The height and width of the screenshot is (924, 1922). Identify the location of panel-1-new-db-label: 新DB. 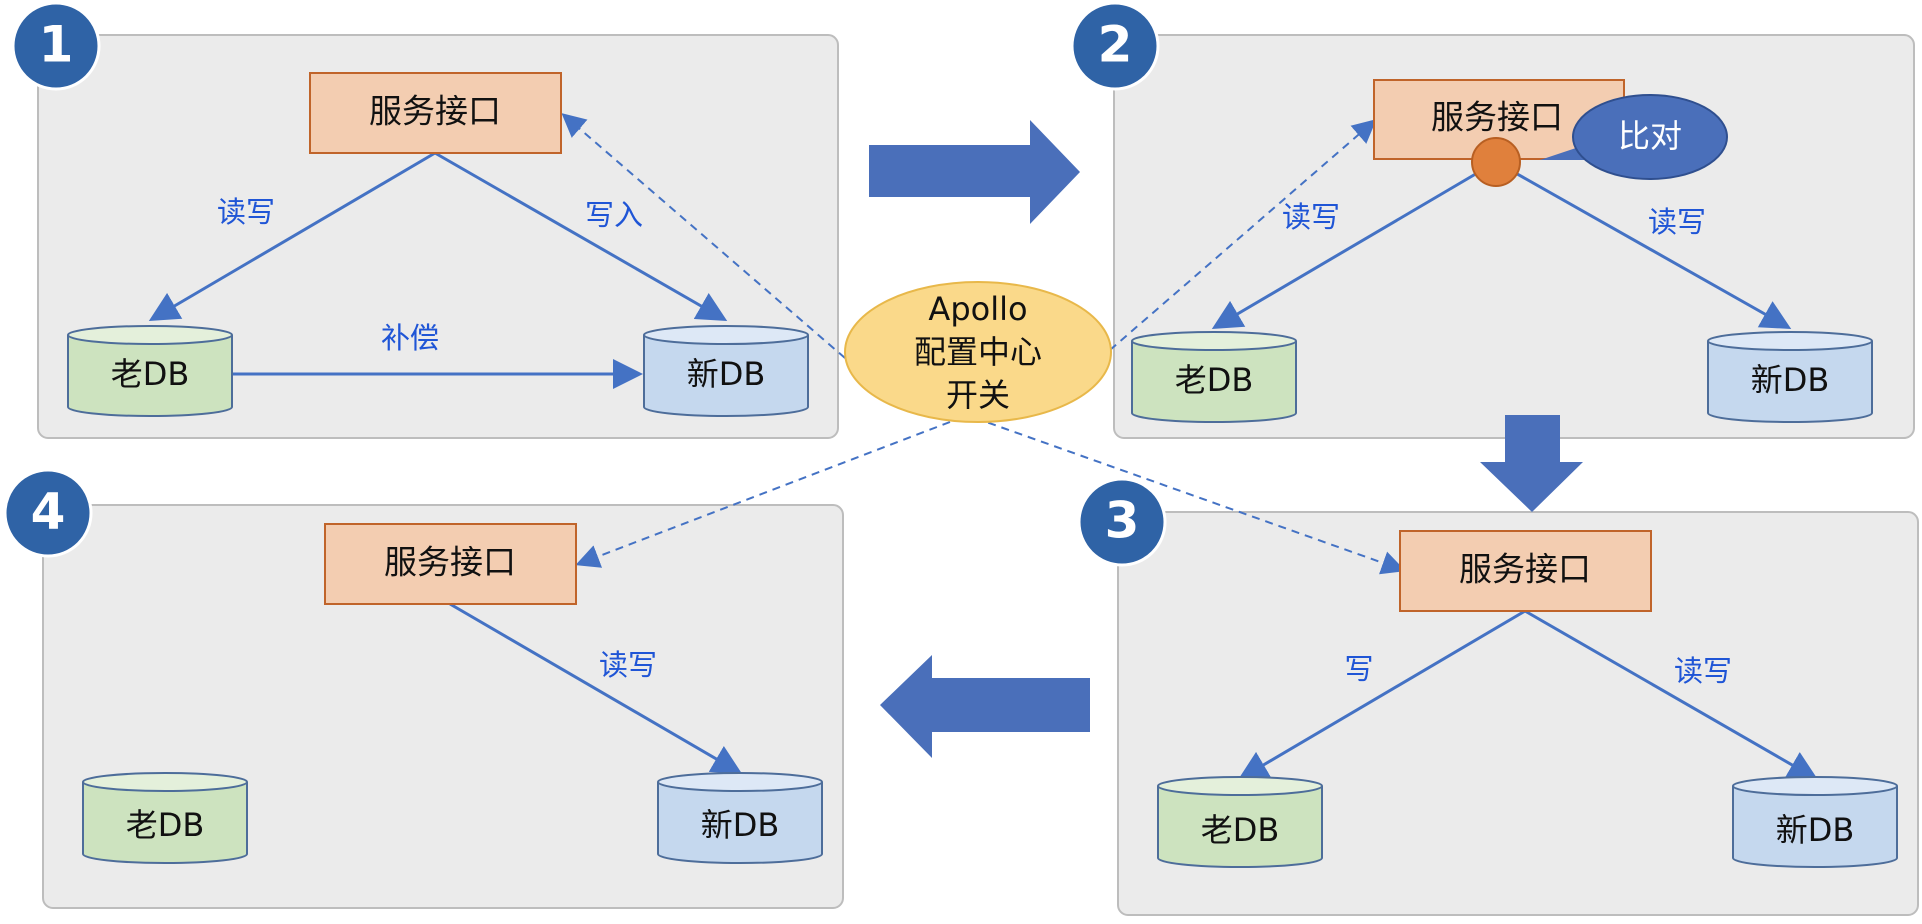
(726, 374).